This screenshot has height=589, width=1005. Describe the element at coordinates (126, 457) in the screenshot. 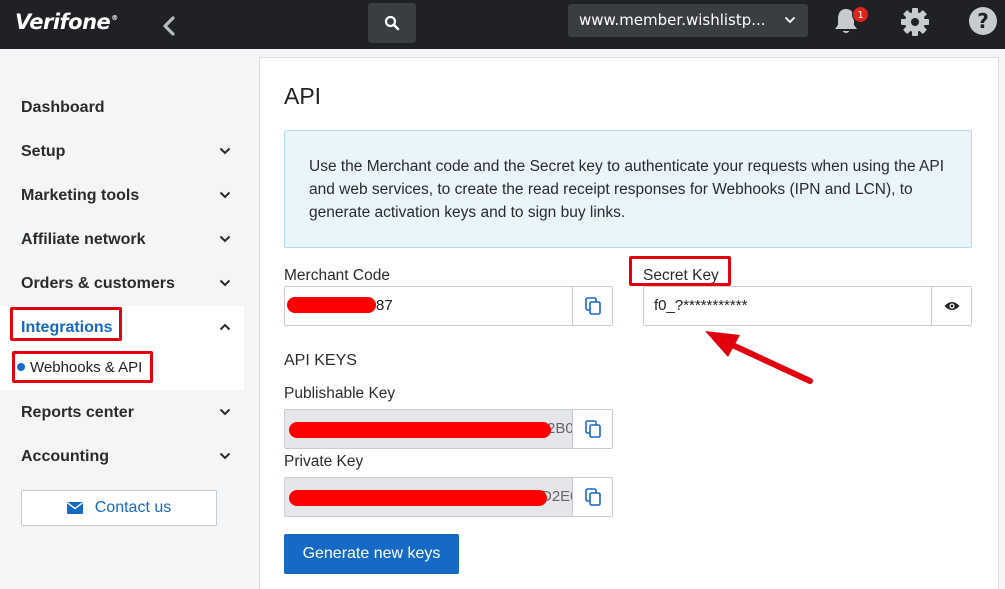

I see `sidebar-item-accounting: Accounting` at that location.